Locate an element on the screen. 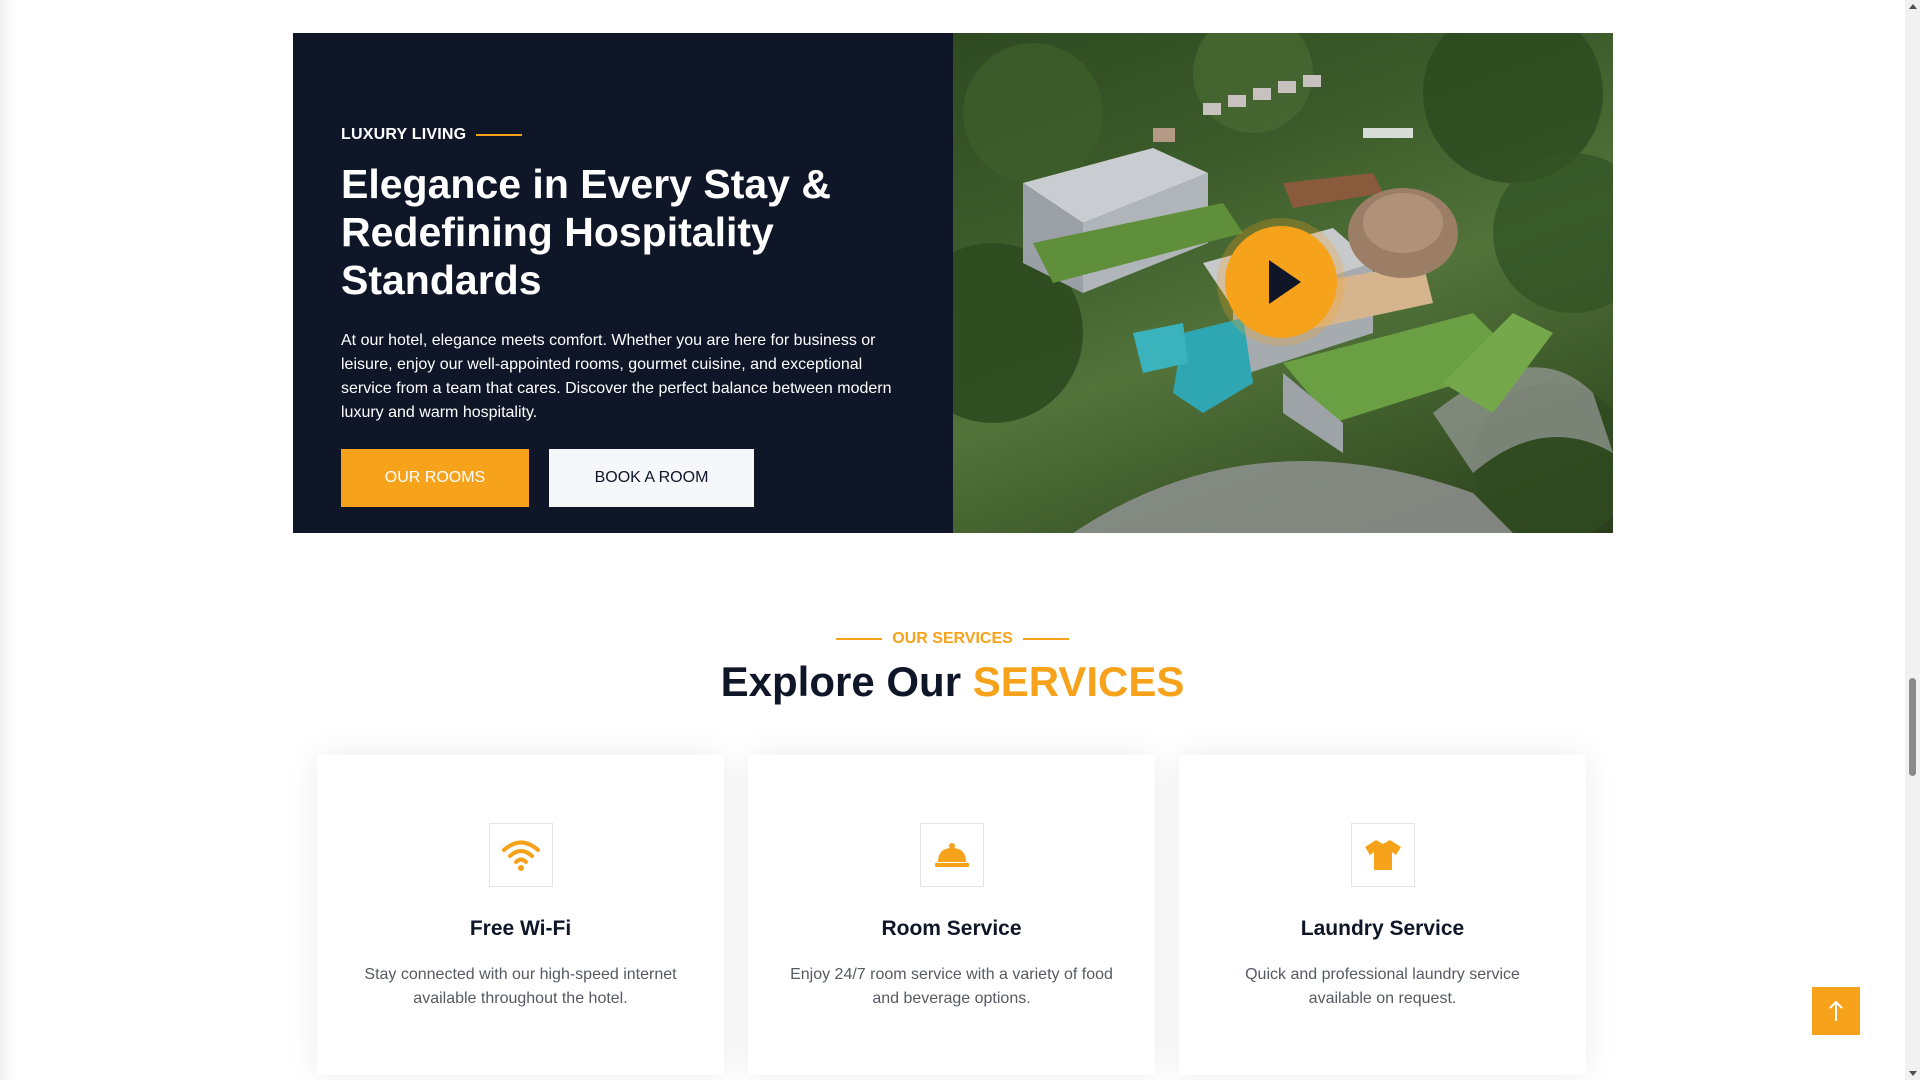  wifi-icon is located at coordinates (520, 855).